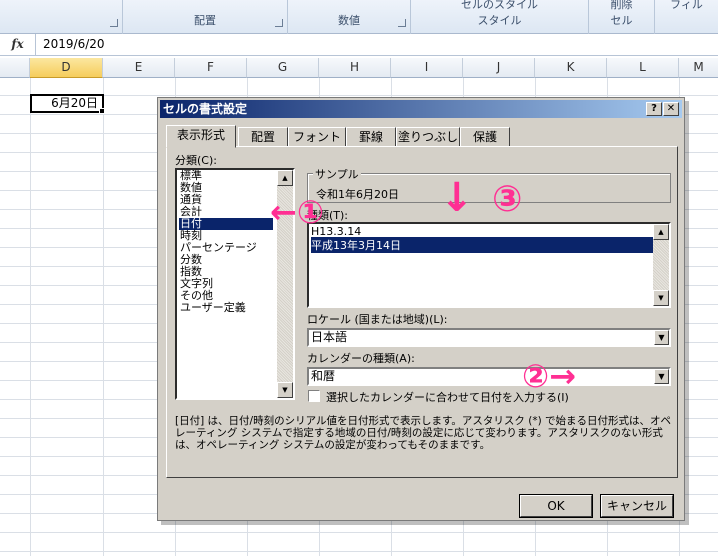  I want to click on tab-font: フォント, so click(317, 137).